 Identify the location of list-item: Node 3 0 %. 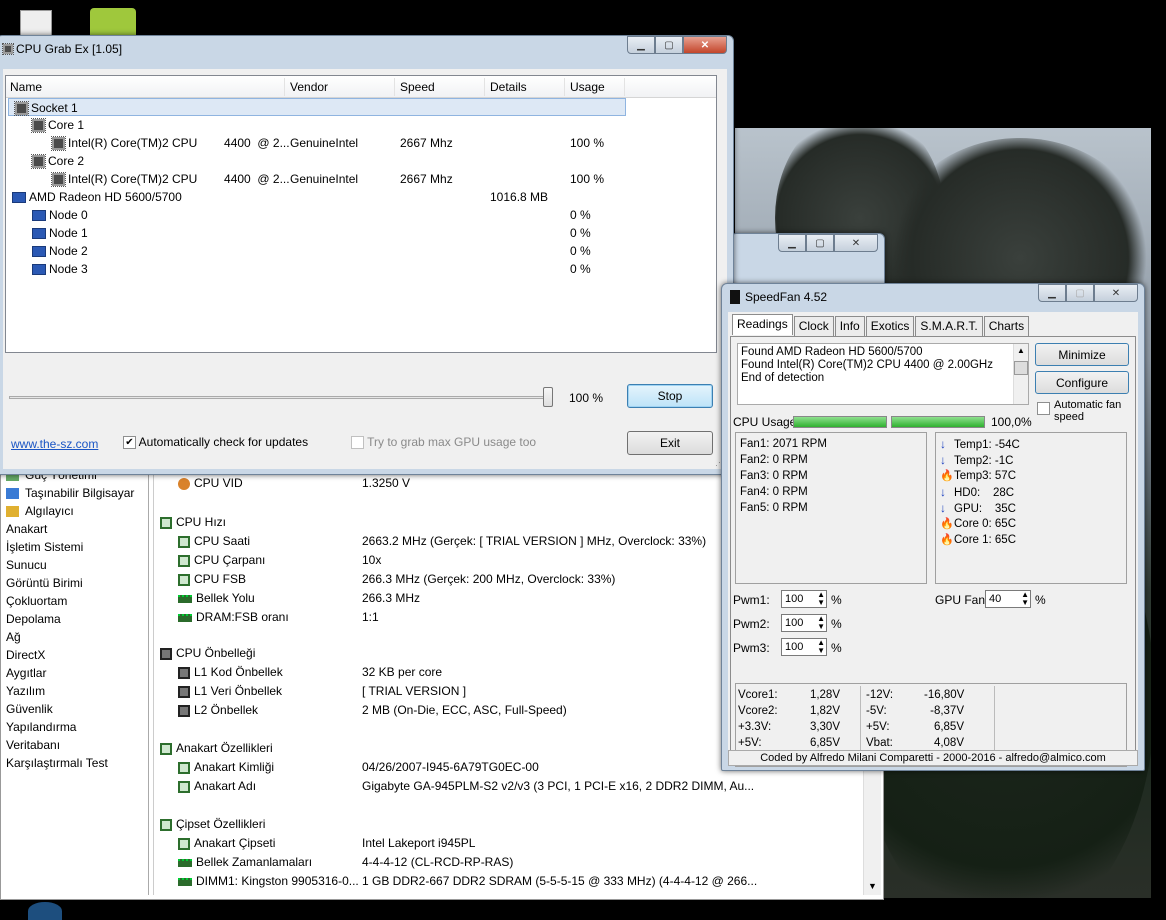
(315, 269).